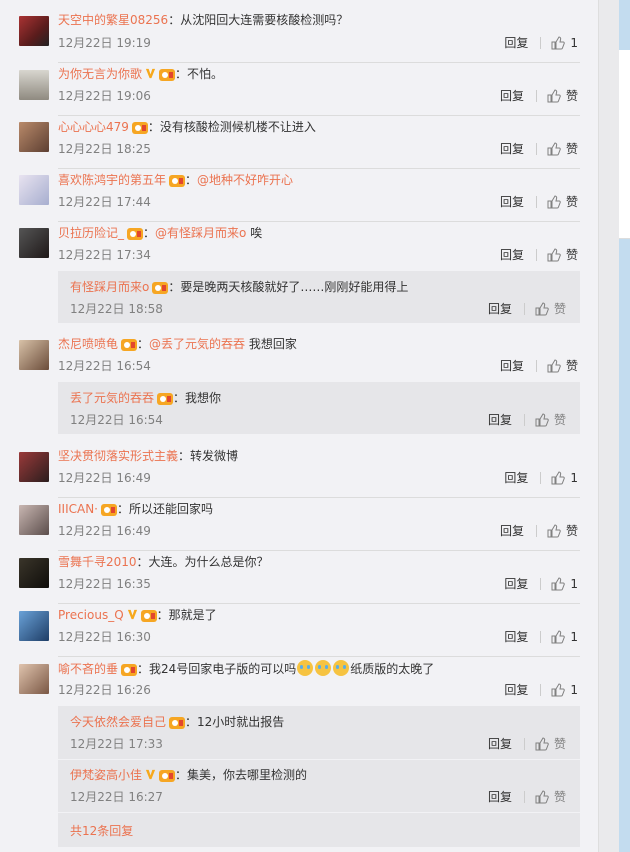 This screenshot has width=630, height=852. What do you see at coordinates (112, 180) in the screenshot?
I see `comment-username: 喜欢陈鸿宇的第五年` at bounding box center [112, 180].